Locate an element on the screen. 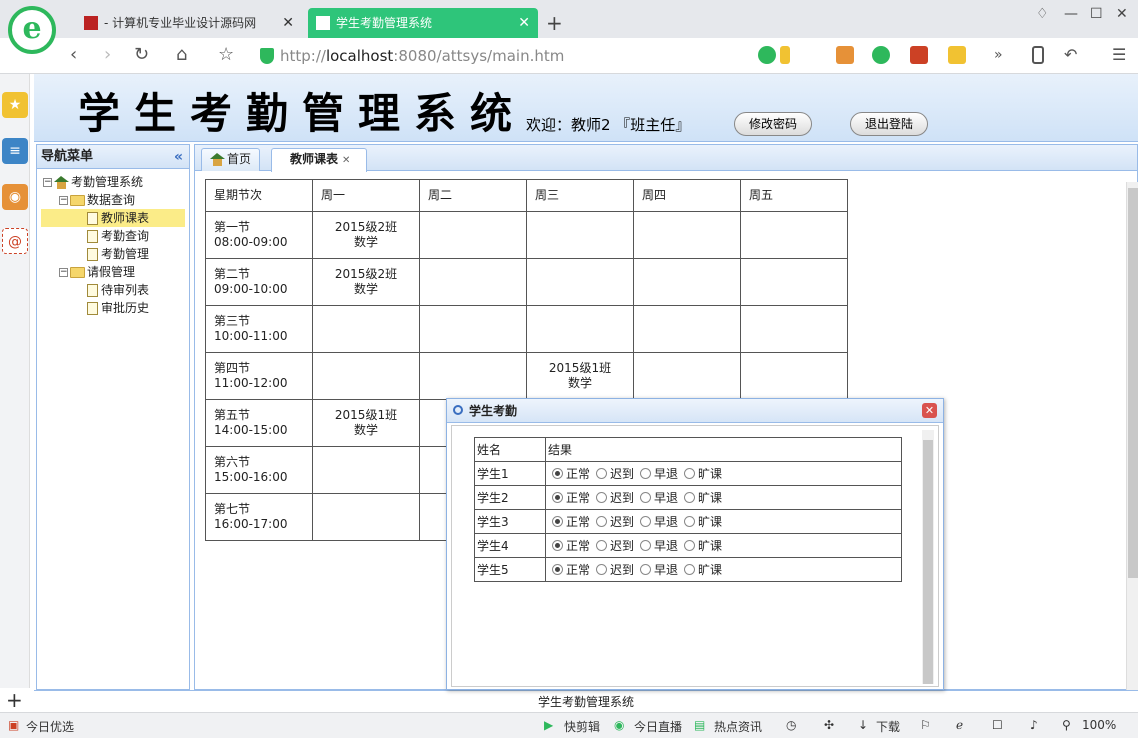 This screenshot has width=1138, height=738. pdf-icon is located at coordinates (919, 55).